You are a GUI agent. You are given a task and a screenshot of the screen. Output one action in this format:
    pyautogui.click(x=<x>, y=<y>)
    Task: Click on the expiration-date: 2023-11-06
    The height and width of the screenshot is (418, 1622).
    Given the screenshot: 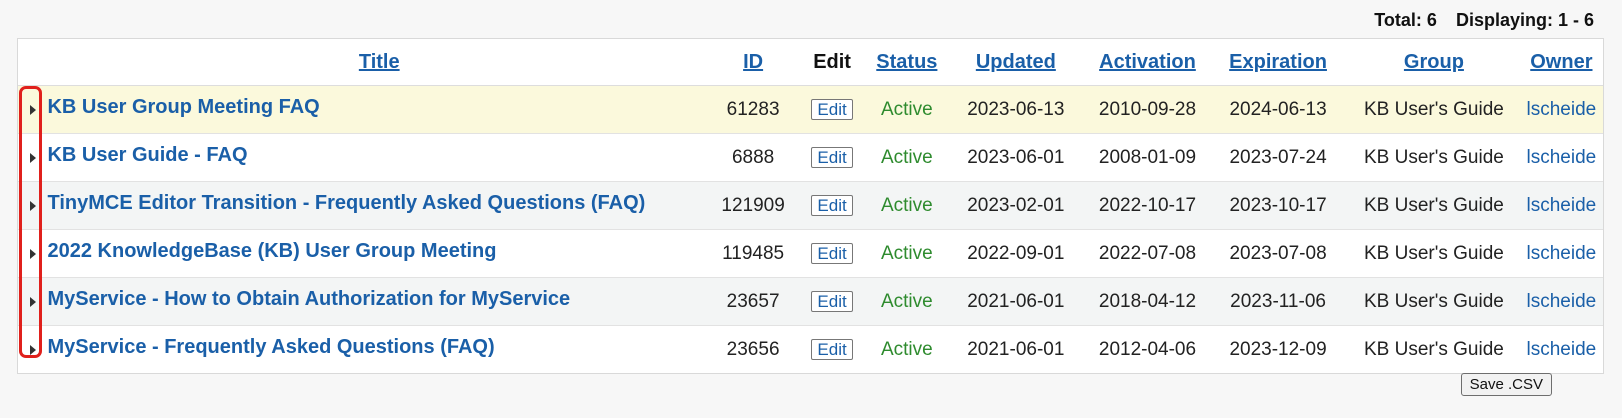 What is the action you would take?
    pyautogui.click(x=1278, y=301)
    